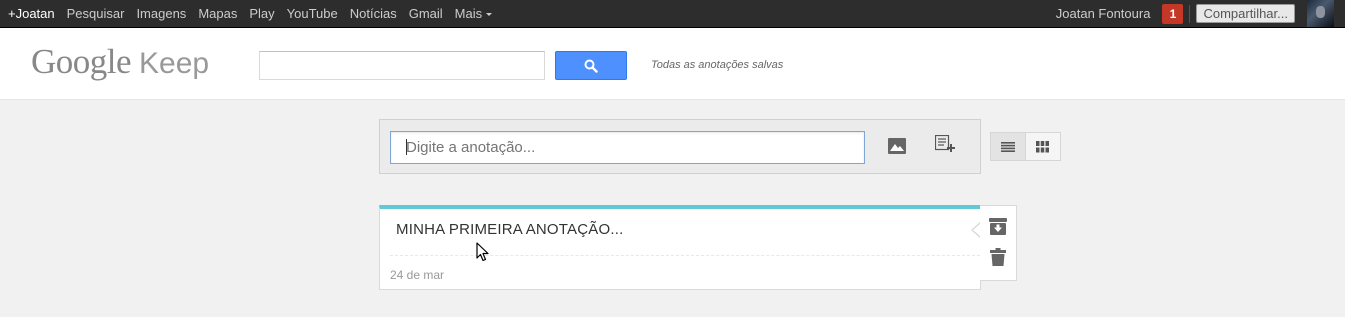 Image resolution: width=1345 pixels, height=317 pixels. I want to click on nav-link-profile: +Joatan, so click(31, 13).